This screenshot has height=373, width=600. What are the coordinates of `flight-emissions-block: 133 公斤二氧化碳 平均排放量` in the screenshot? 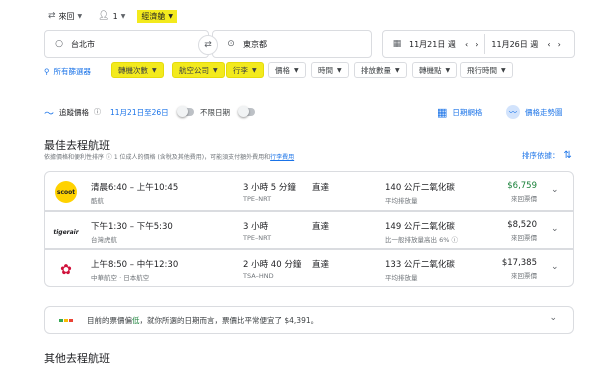 It's located at (420, 270).